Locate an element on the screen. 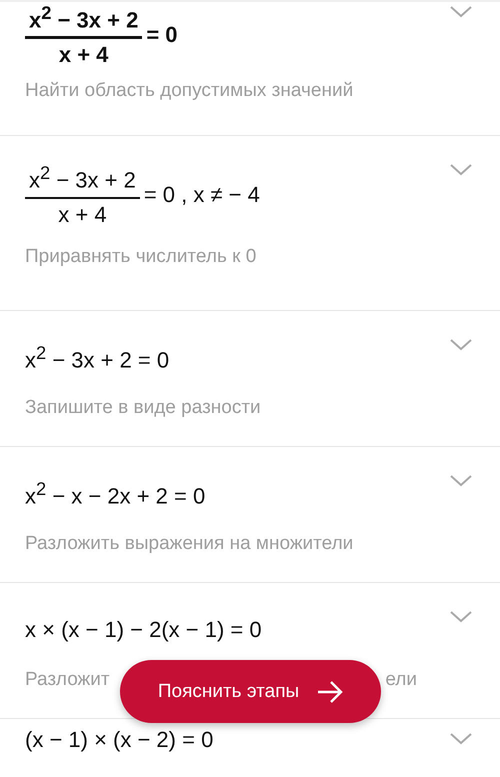 This screenshot has width=500, height=777. step-description: Запишите в виде разности is located at coordinates (143, 408).